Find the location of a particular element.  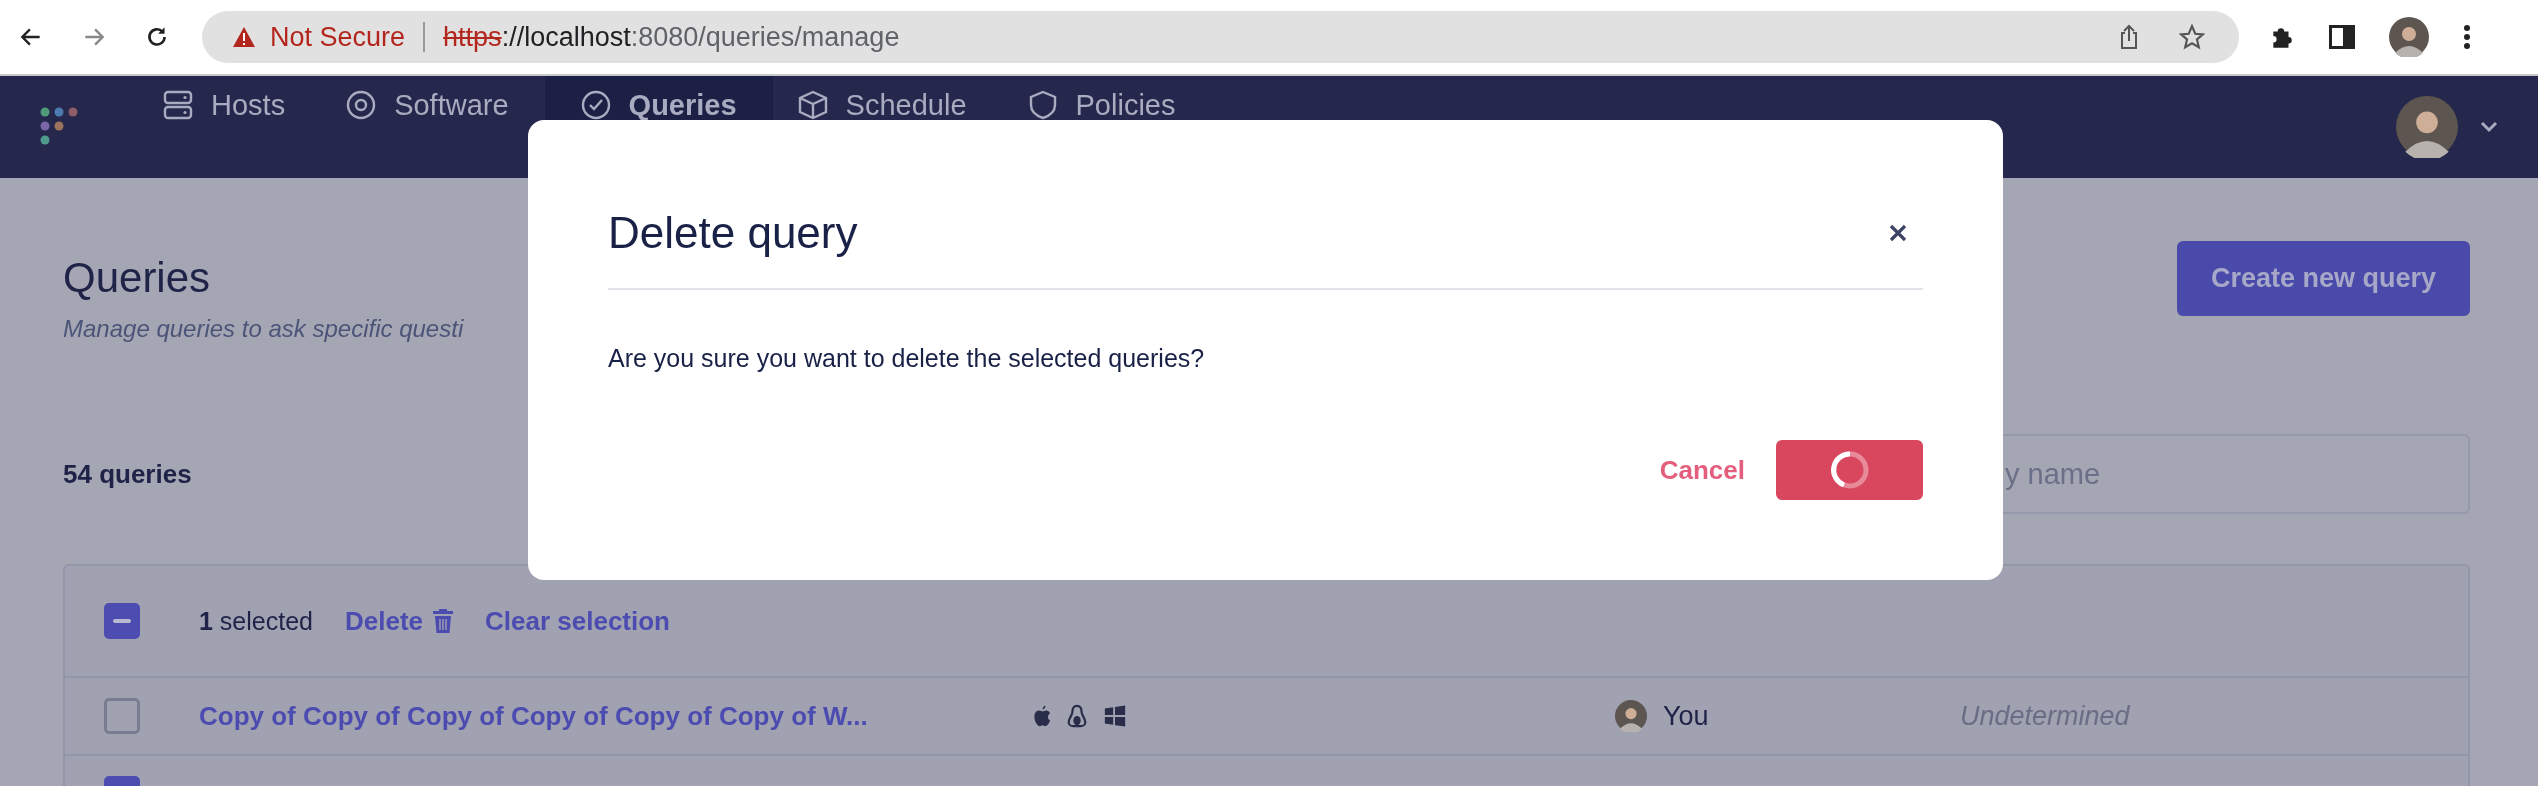

selection-count: 1 selected is located at coordinates (256, 621).